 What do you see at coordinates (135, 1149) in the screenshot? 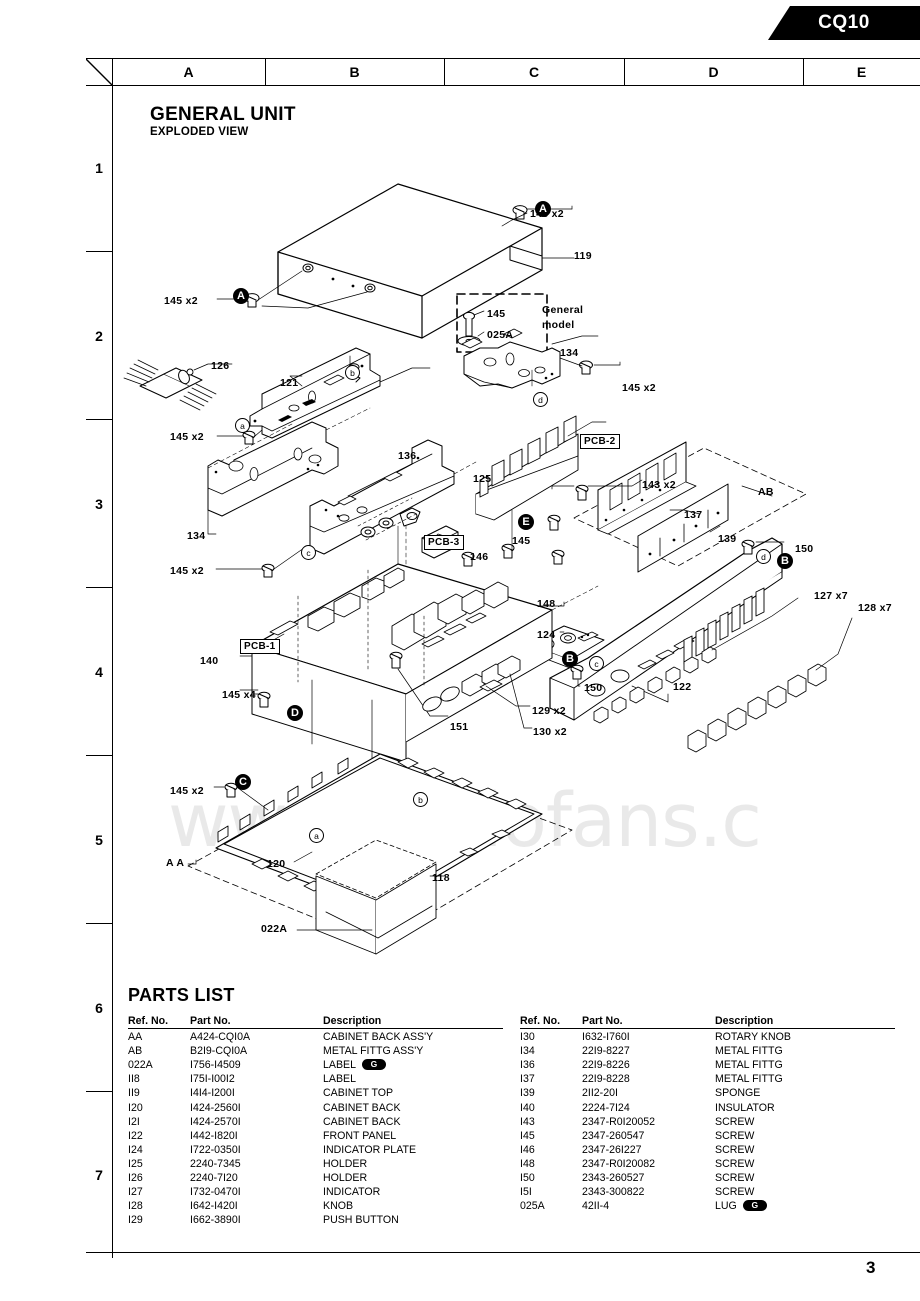
I see `parts-cell-ref: I24` at bounding box center [135, 1149].